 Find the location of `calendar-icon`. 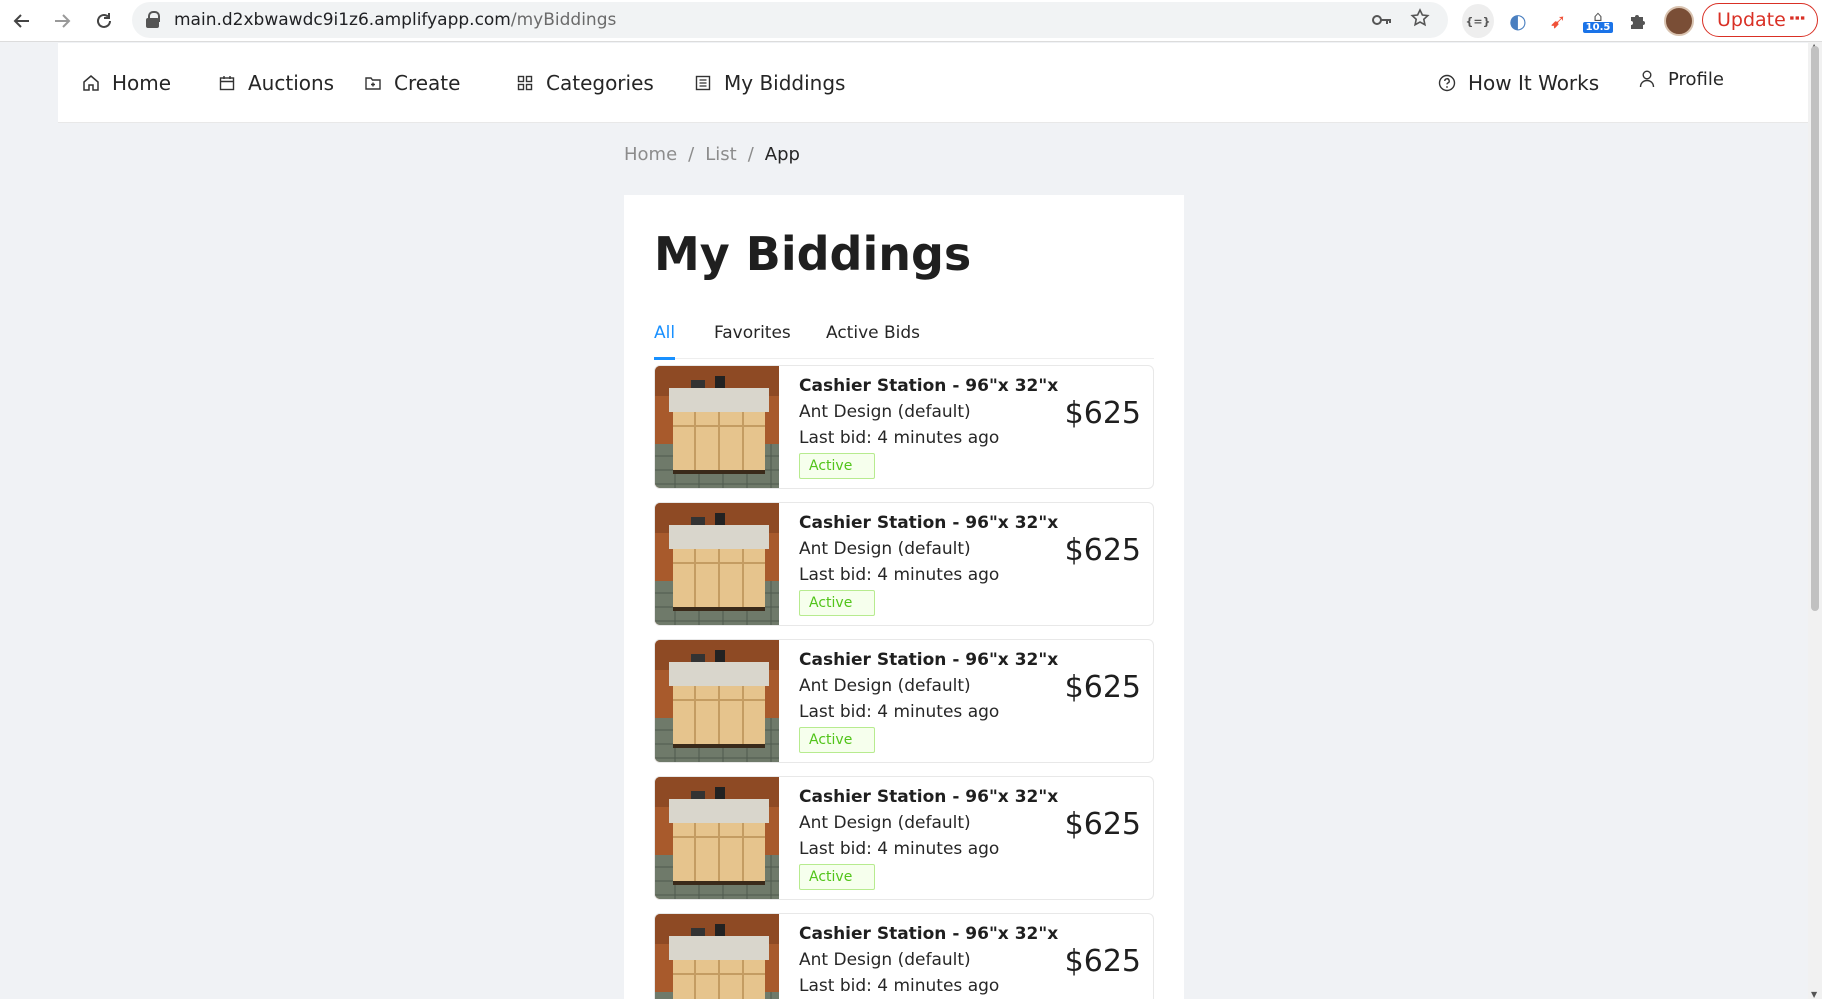

calendar-icon is located at coordinates (227, 83).